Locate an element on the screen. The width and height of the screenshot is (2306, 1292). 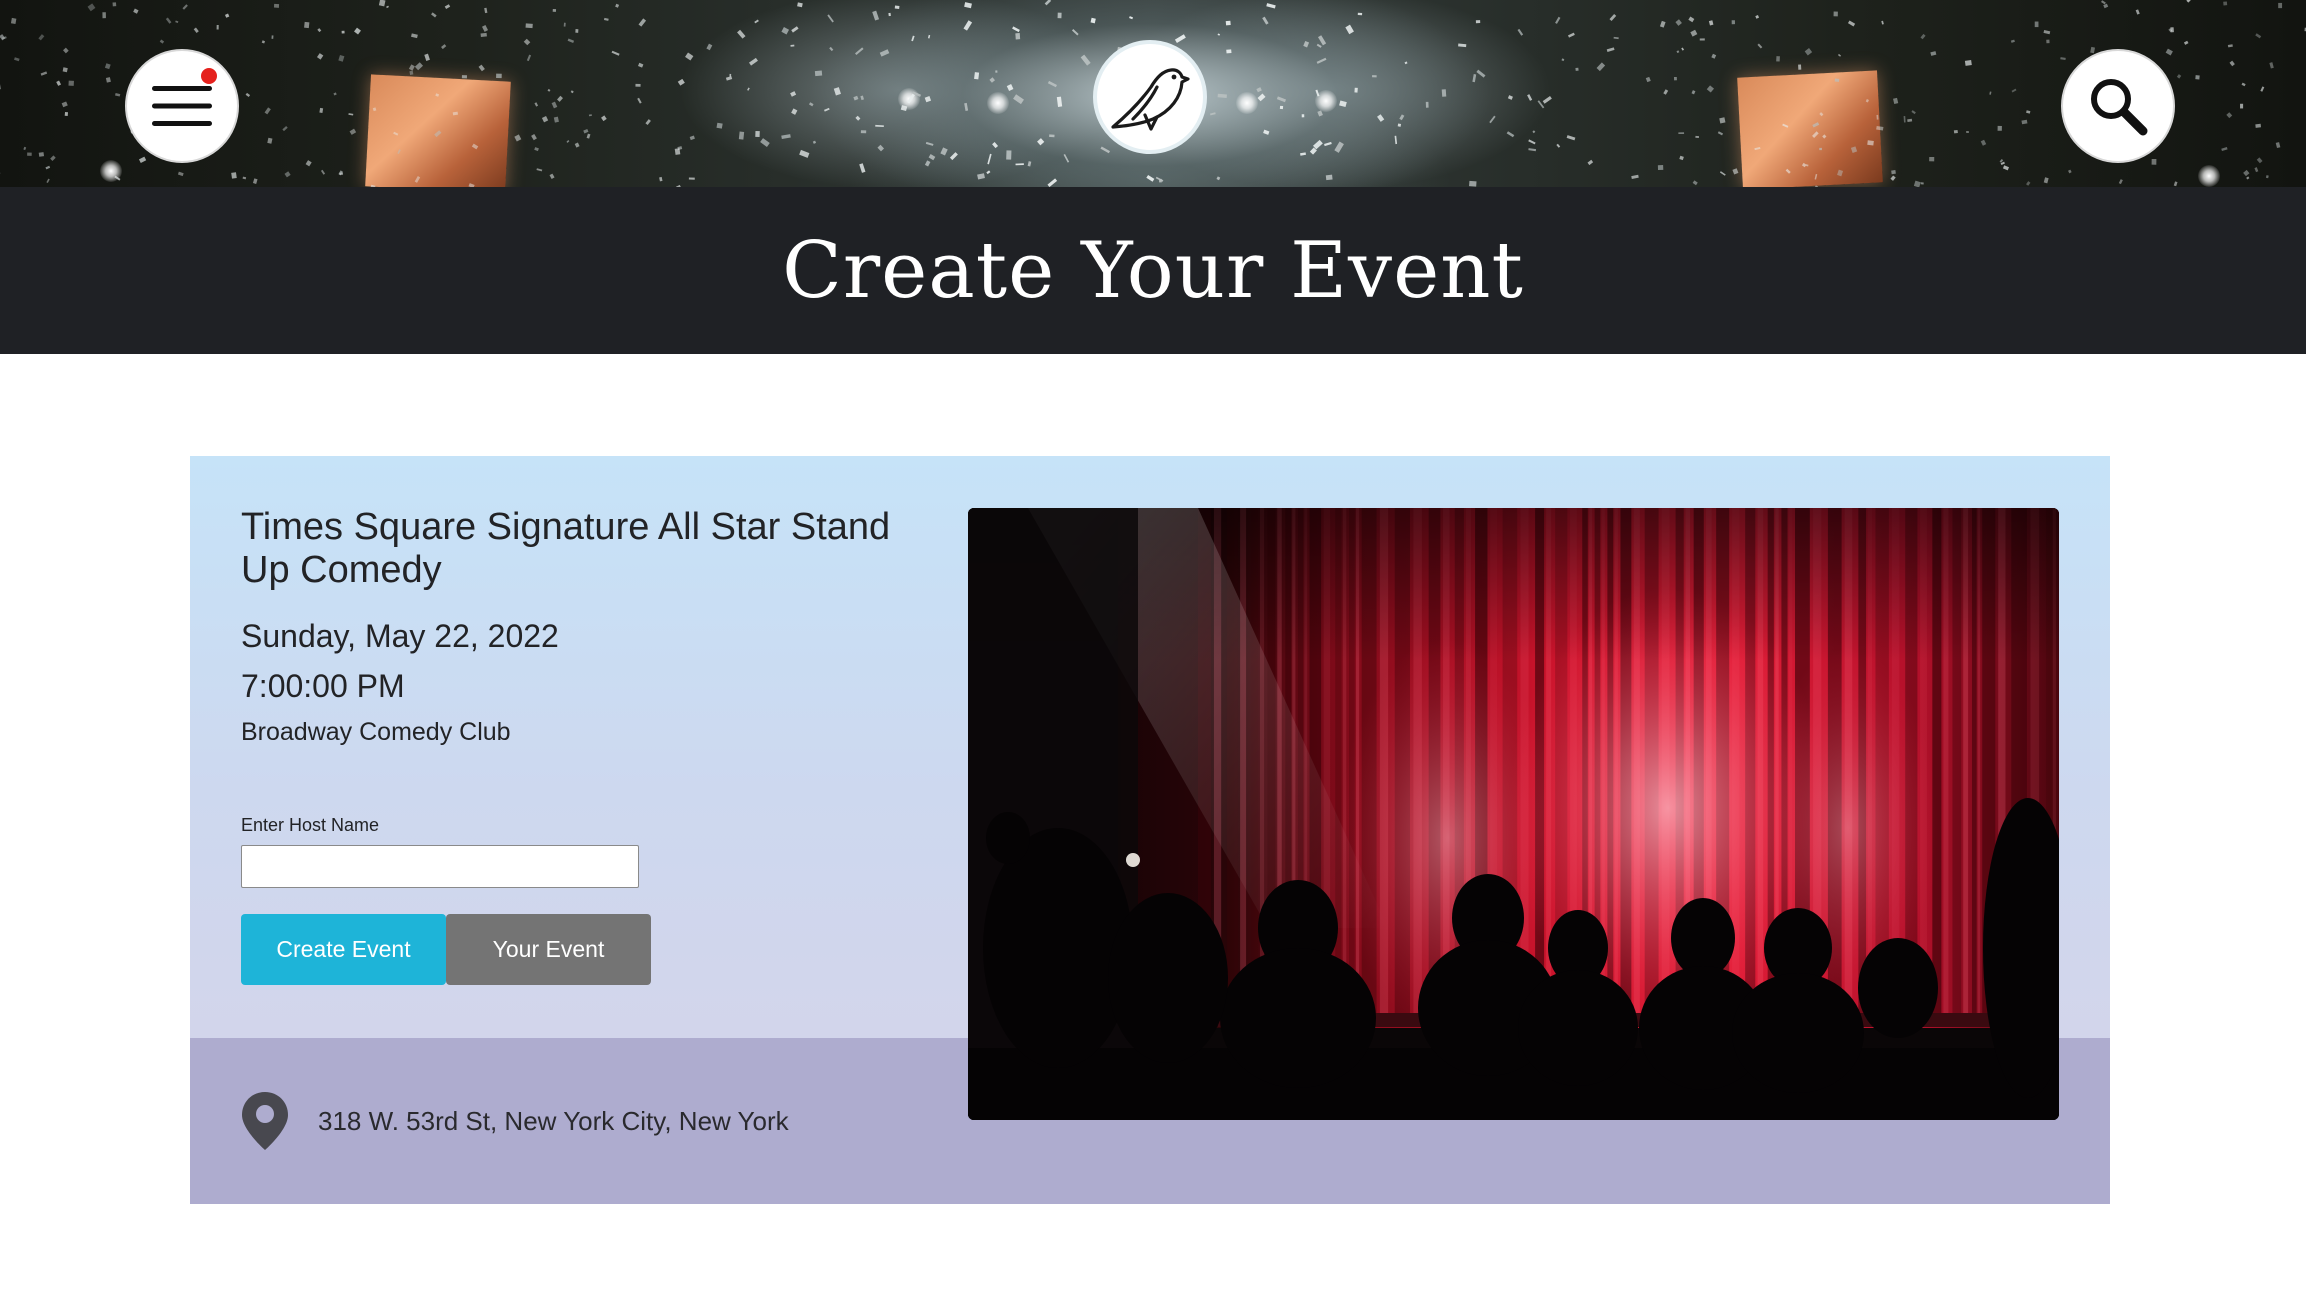
event-address: 318 W. 53rd St, New York City, New York is located at coordinates (553, 1121).